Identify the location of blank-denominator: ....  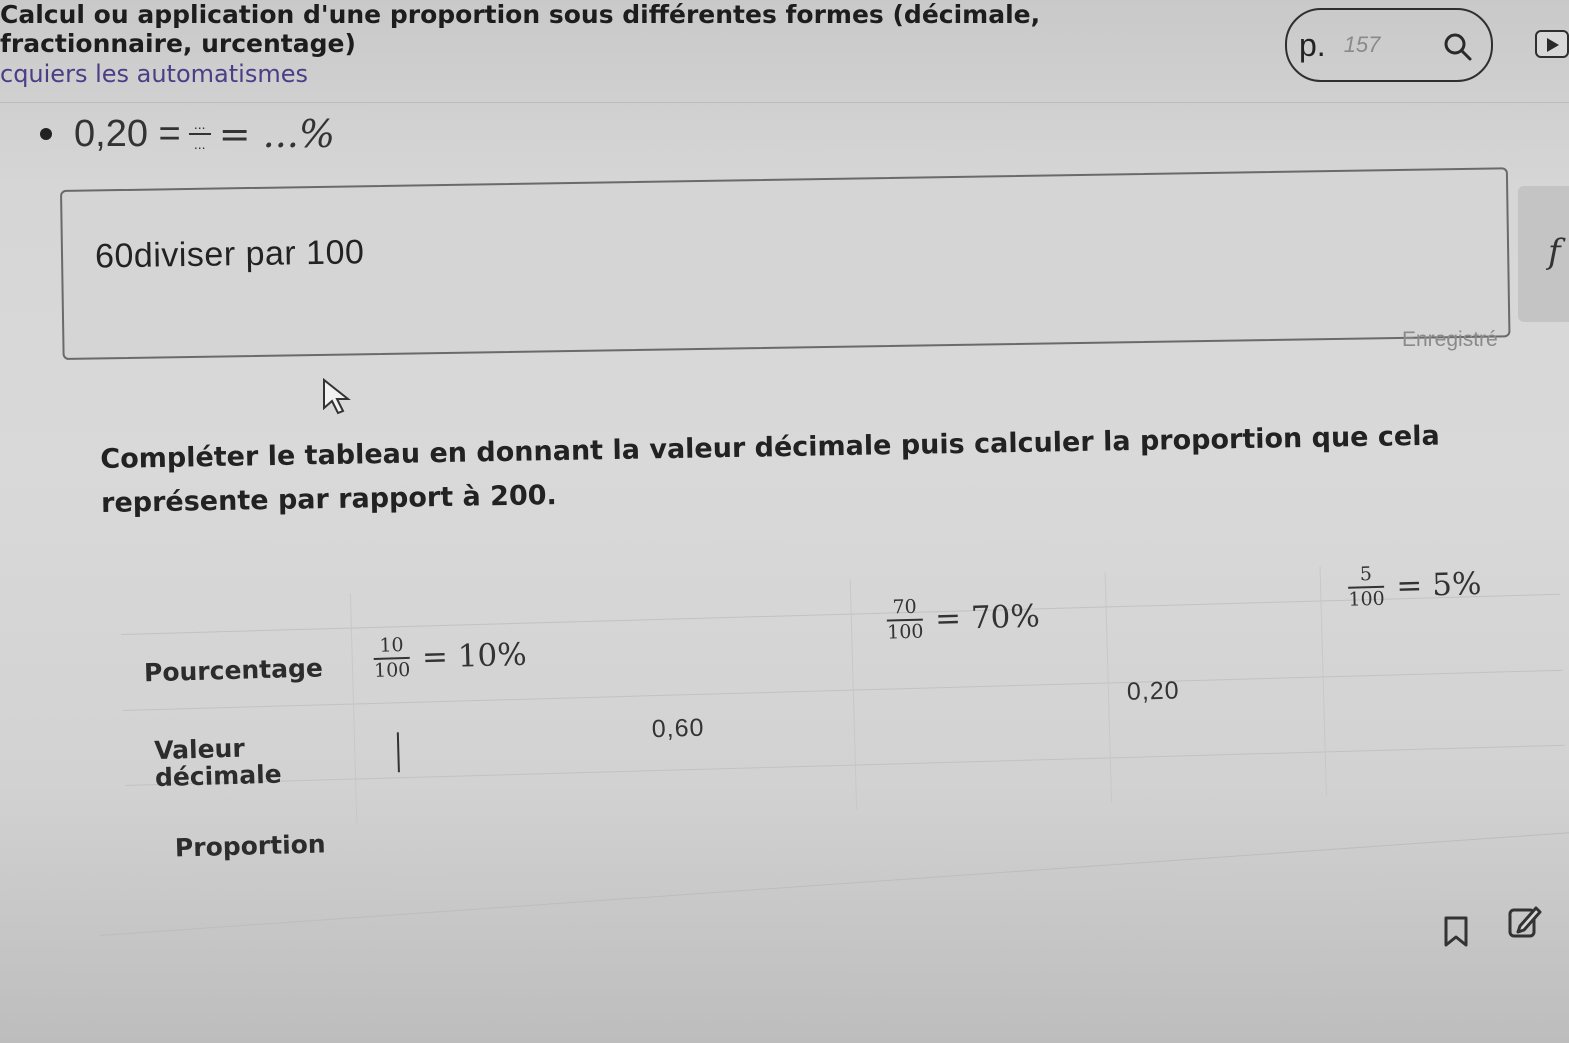
(199, 144).